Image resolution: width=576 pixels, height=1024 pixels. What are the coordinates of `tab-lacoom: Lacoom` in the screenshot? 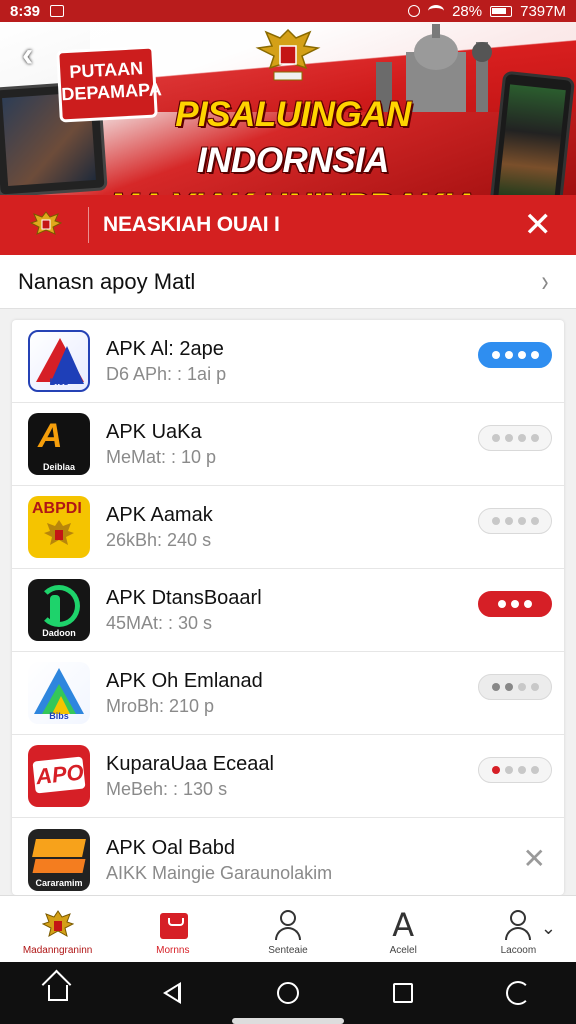 It's located at (518, 929).